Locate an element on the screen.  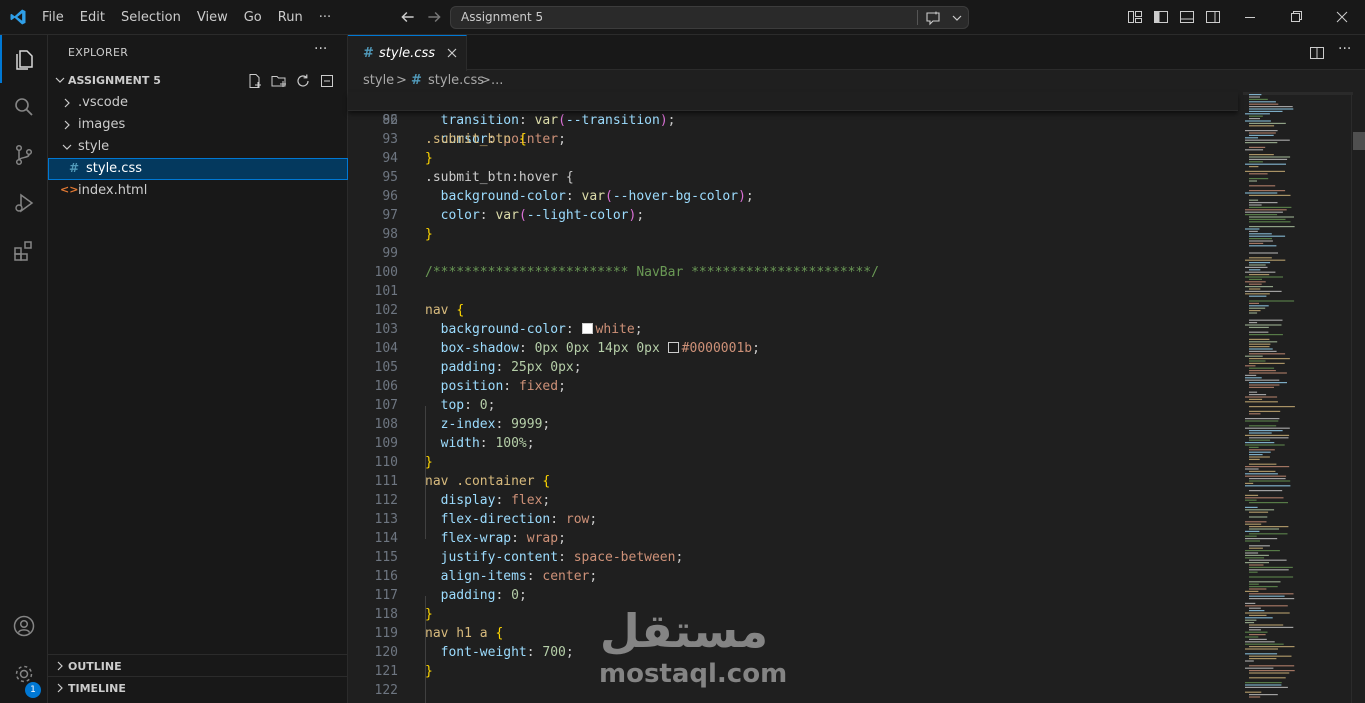
code-line: 98} is located at coordinates (793, 234).